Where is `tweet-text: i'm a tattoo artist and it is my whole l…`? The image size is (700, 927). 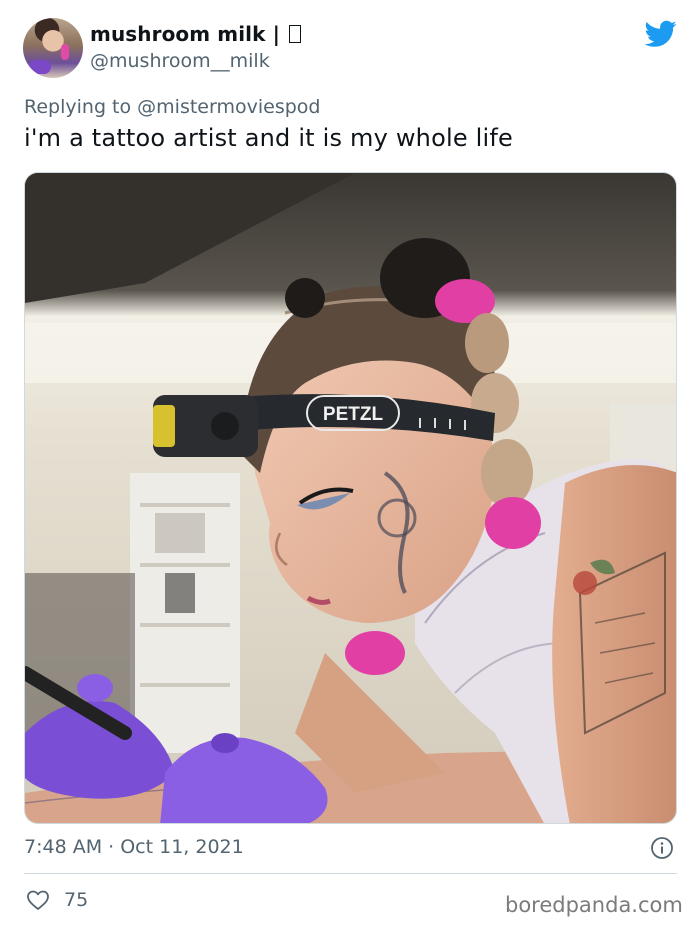
tweet-text: i'm a tattoo artist and it is my whole l… is located at coordinates (268, 138).